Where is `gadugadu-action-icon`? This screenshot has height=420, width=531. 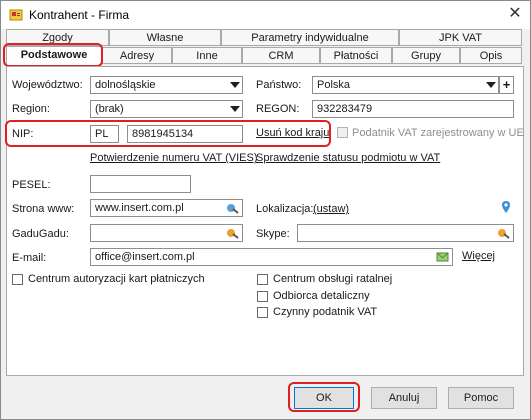
gadugadu-action-icon is located at coordinates (232, 233).